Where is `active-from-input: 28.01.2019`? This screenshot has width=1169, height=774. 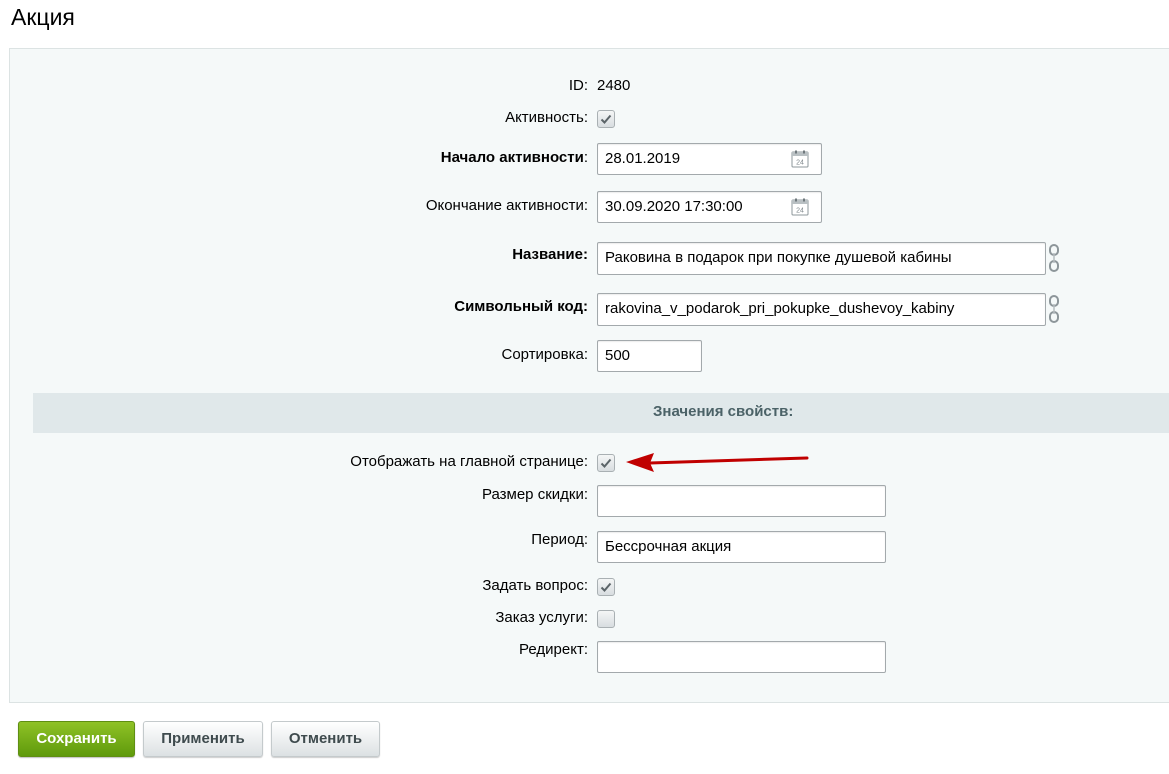 active-from-input: 28.01.2019 is located at coordinates (709, 159).